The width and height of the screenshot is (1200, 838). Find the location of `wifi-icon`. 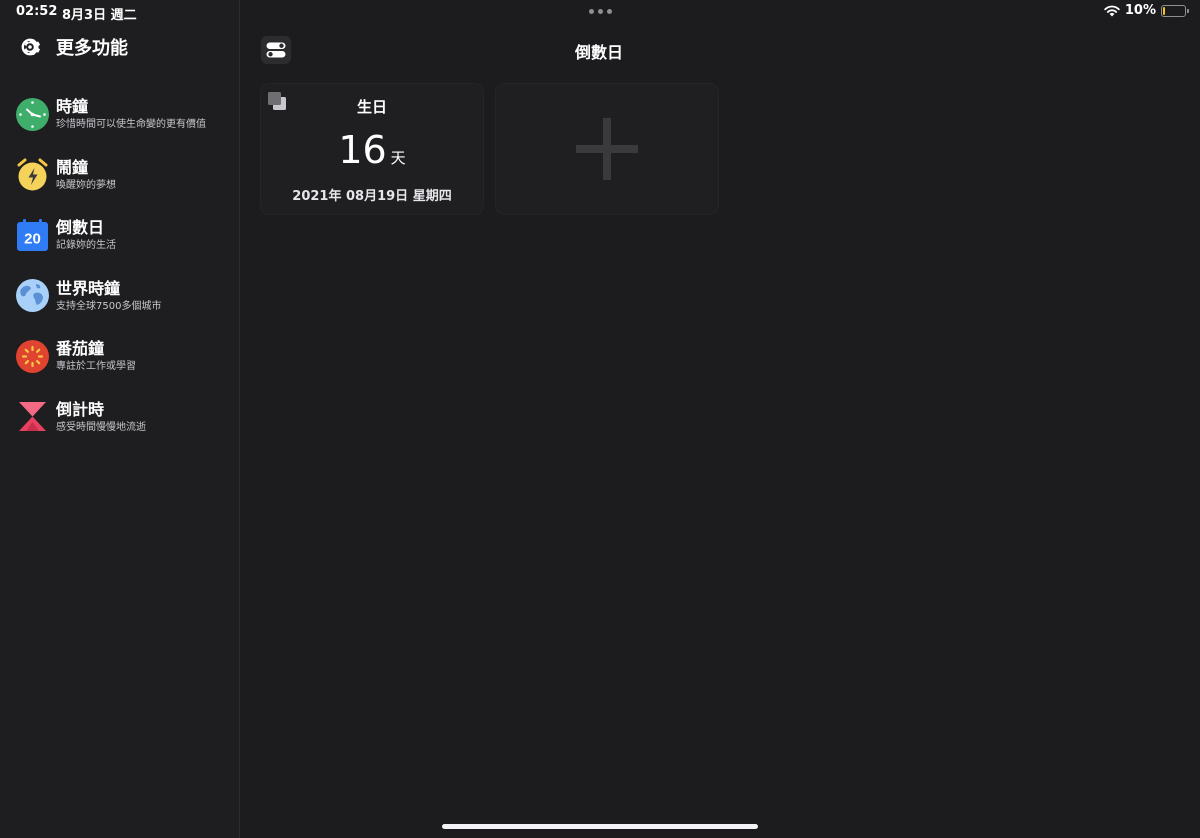

wifi-icon is located at coordinates (1112, 10).